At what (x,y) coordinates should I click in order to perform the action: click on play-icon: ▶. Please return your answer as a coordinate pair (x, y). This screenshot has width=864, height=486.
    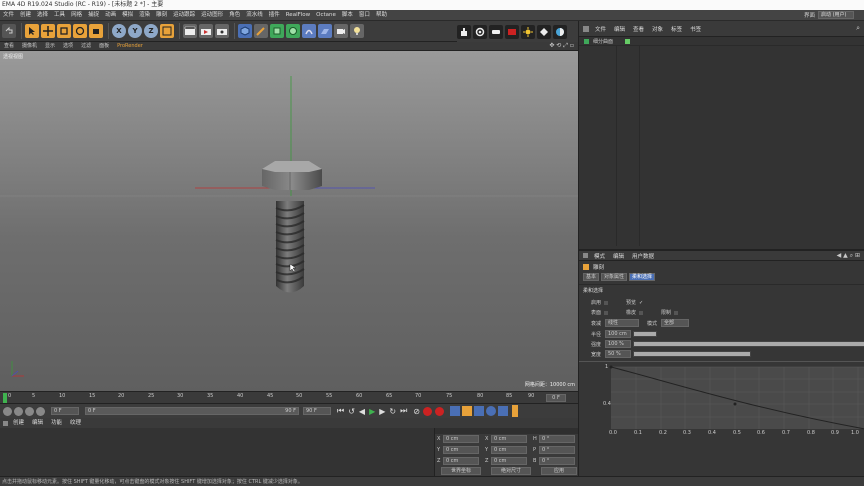
    Looking at the image, I should click on (372, 411).